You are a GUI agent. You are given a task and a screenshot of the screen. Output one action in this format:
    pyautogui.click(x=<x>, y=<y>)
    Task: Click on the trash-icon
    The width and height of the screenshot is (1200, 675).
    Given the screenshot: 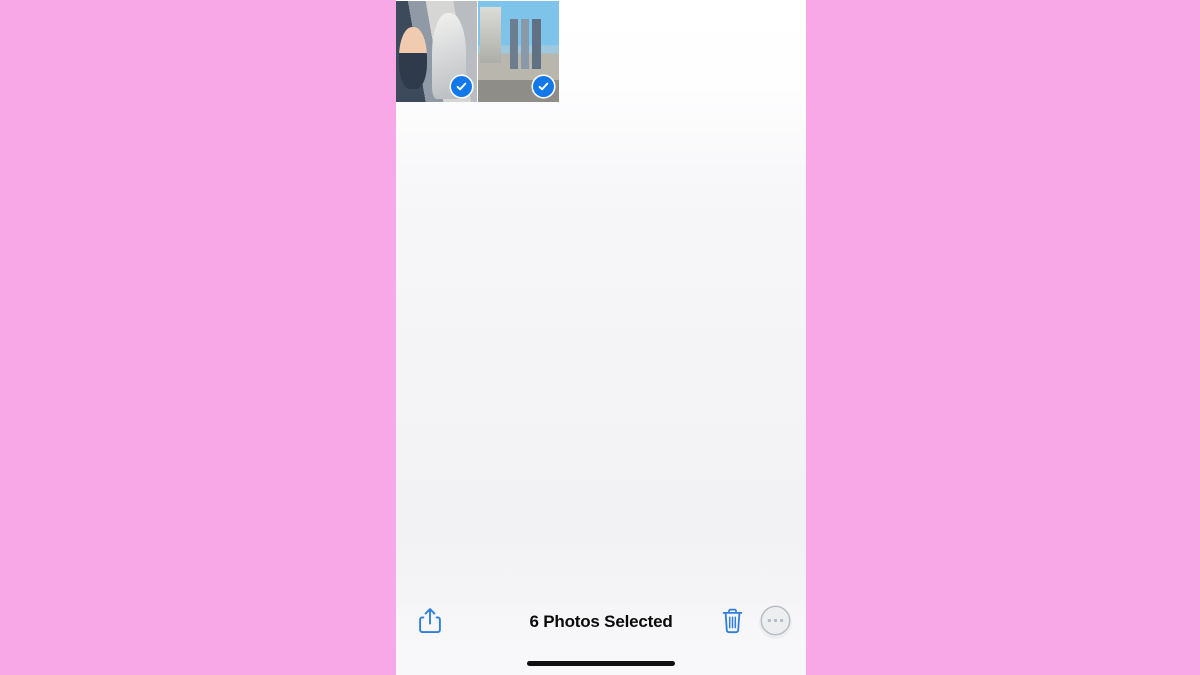 What is the action you would take?
    pyautogui.click(x=732, y=623)
    